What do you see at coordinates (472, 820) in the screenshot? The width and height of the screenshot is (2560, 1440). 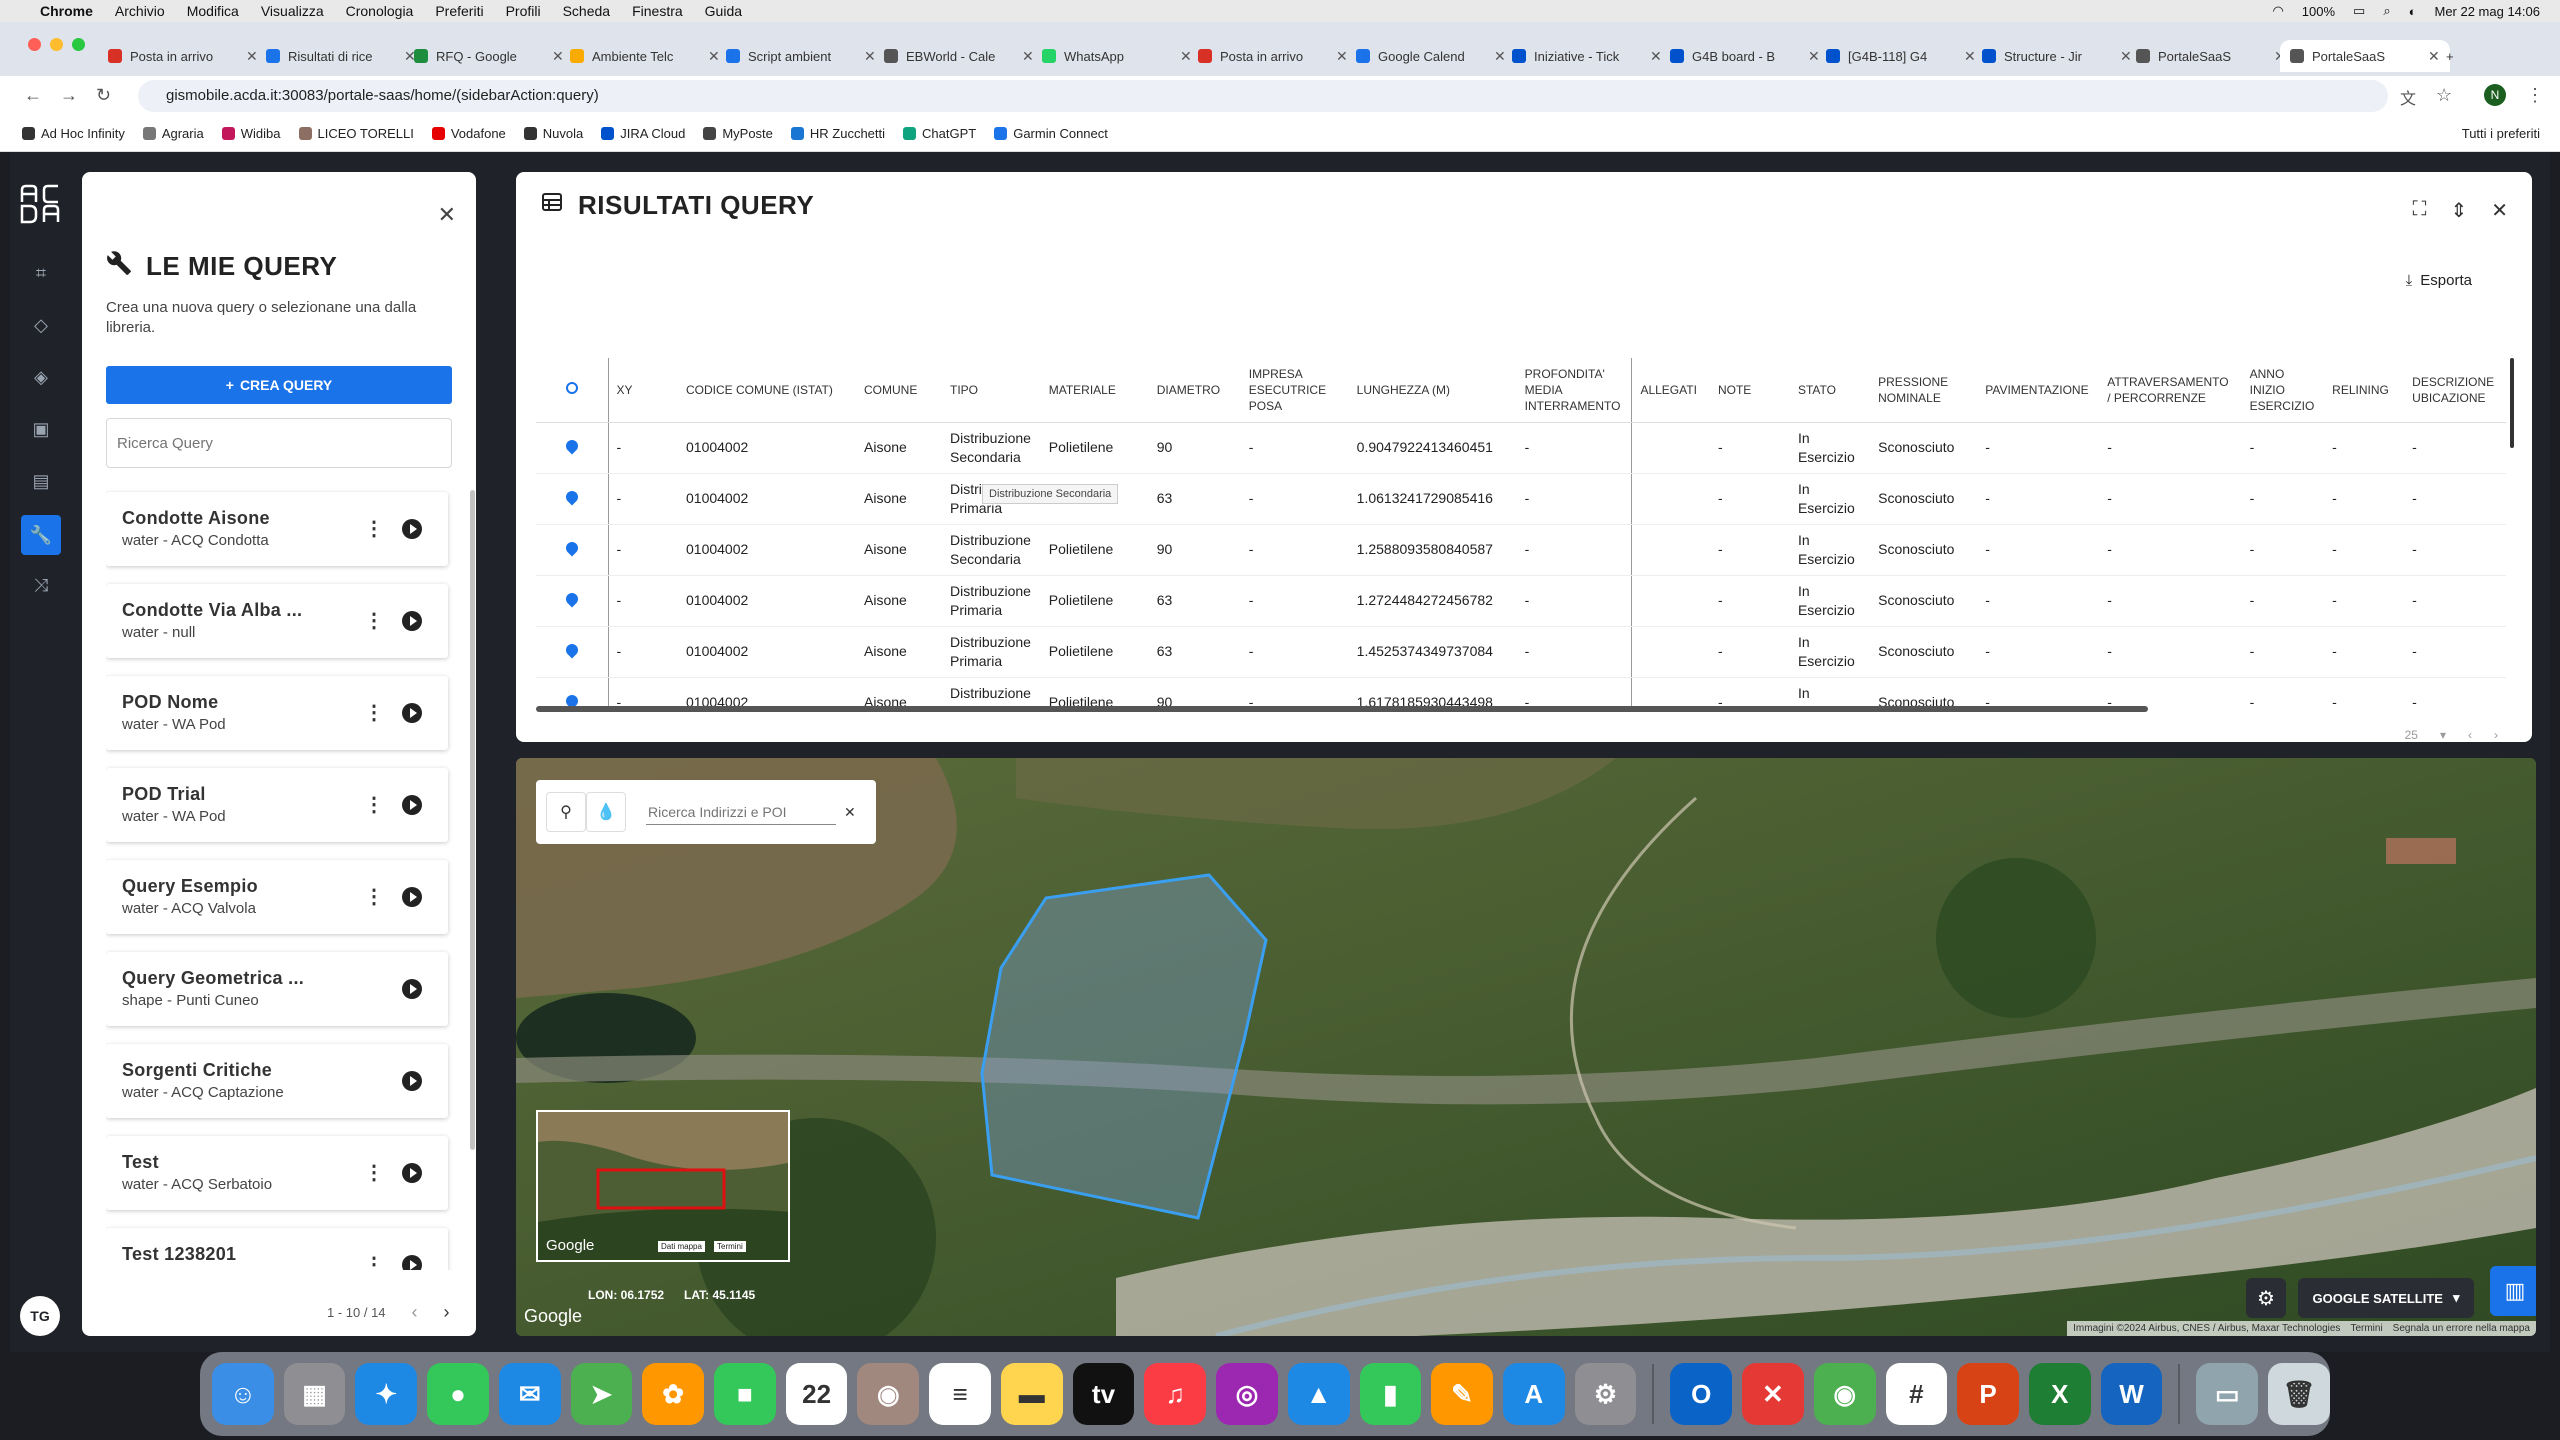 I see `query-list-scrollbar` at bounding box center [472, 820].